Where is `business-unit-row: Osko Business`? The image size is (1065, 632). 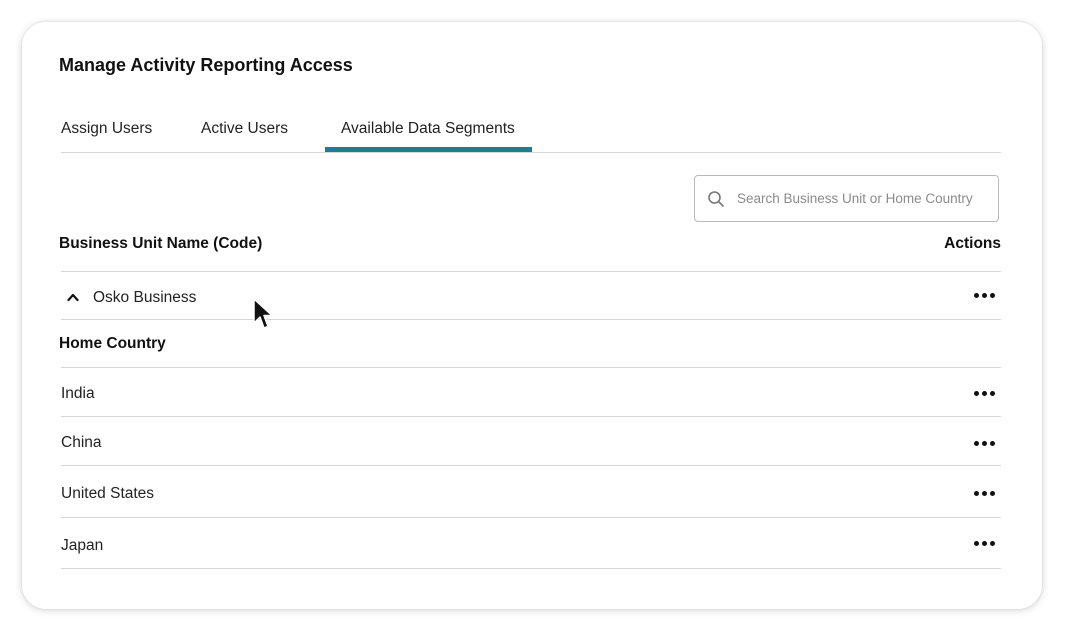 business-unit-row: Osko Business is located at coordinates (531, 295).